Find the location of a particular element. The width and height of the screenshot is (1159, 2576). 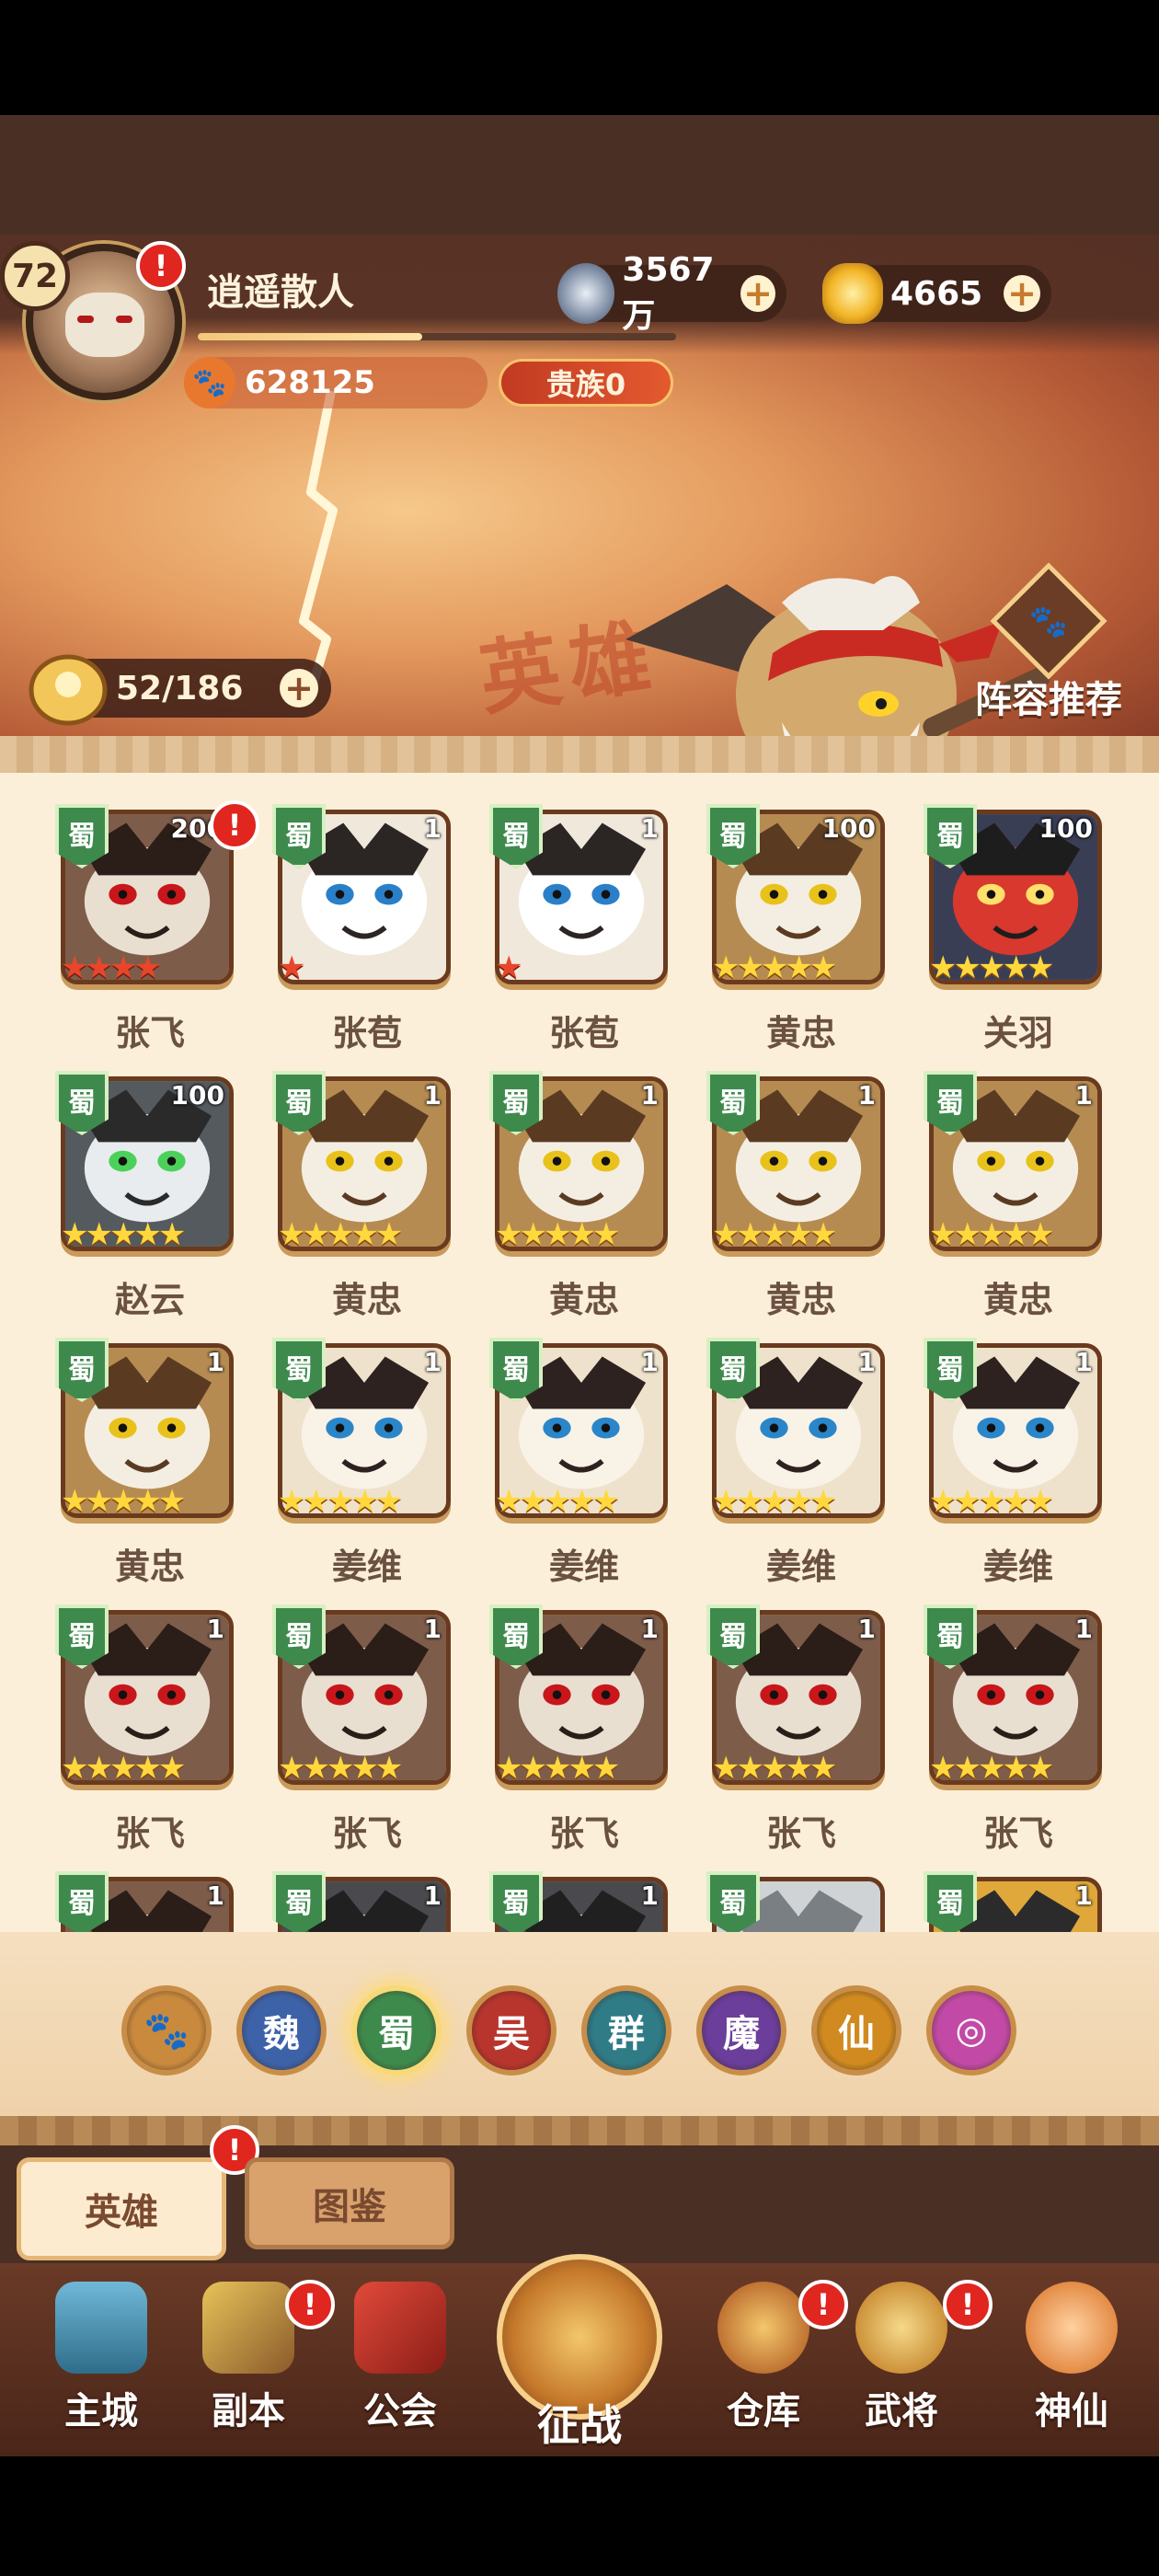

tabs-rail is located at coordinates (579, 2130).